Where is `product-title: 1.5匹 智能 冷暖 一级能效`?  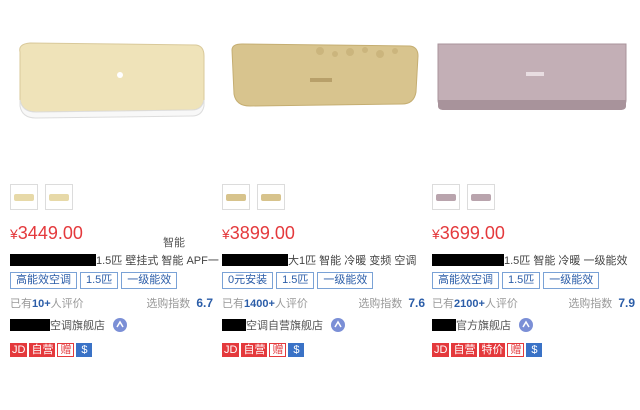 product-title: 1.5匹 智能 冷暖 一级能效 is located at coordinates (536, 261).